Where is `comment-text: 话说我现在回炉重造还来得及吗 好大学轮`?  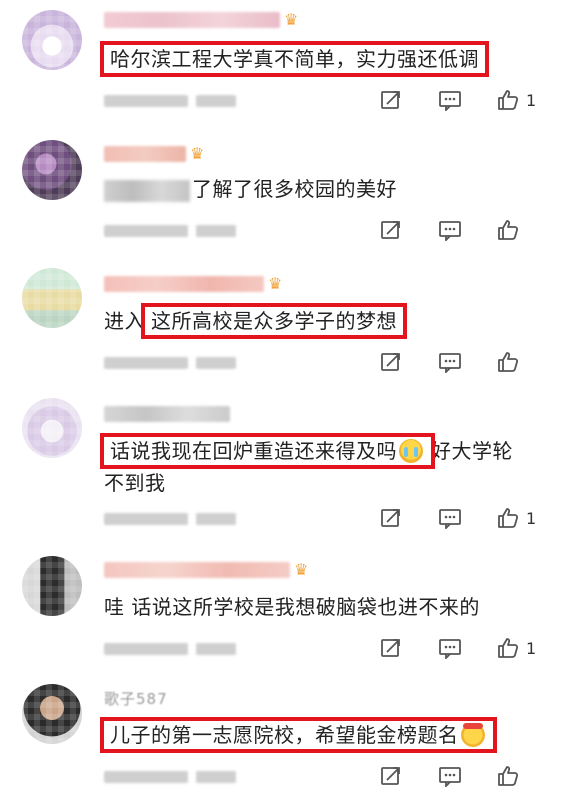 comment-text: 话说我现在回炉重造还来得及吗 好大学轮 is located at coordinates (306, 451).